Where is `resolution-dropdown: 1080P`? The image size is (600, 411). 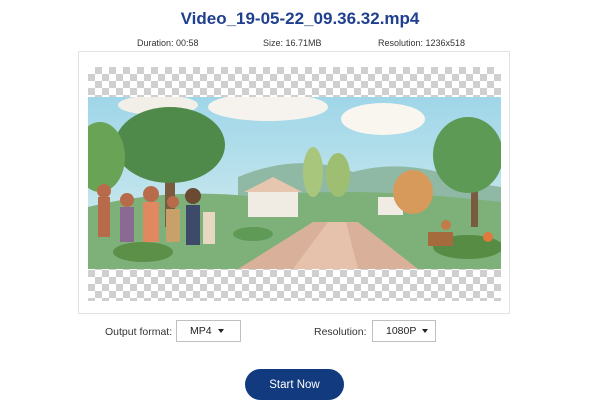 resolution-dropdown: 1080P is located at coordinates (404, 331).